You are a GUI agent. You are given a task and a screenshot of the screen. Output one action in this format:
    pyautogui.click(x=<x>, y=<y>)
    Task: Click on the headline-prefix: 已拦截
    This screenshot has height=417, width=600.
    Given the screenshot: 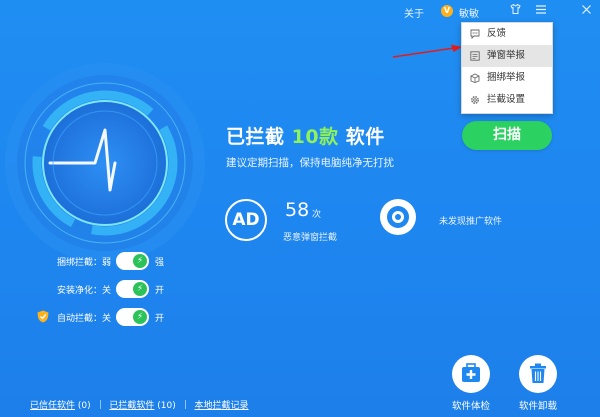 What is the action you would take?
    pyautogui.click(x=255, y=137)
    